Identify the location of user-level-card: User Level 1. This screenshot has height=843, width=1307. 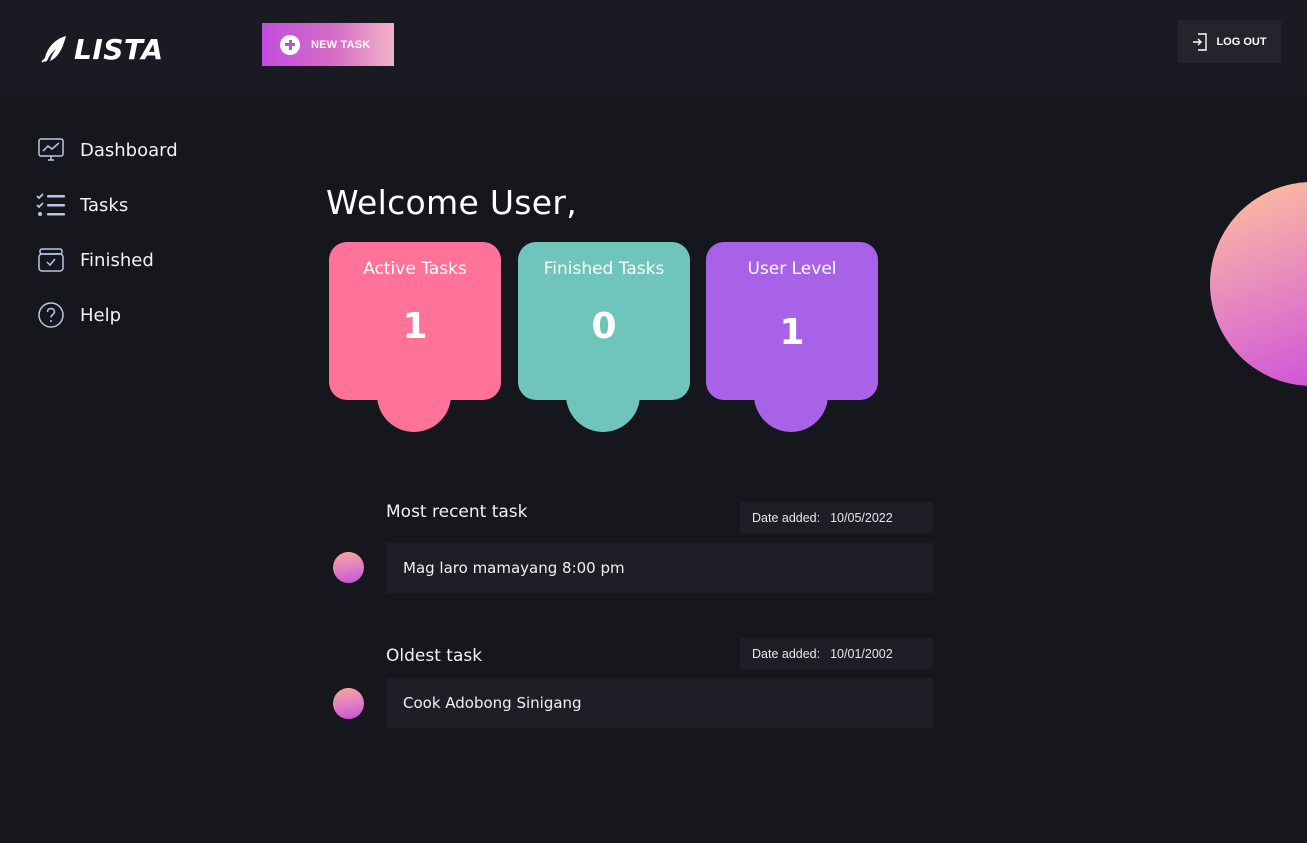
(792, 337).